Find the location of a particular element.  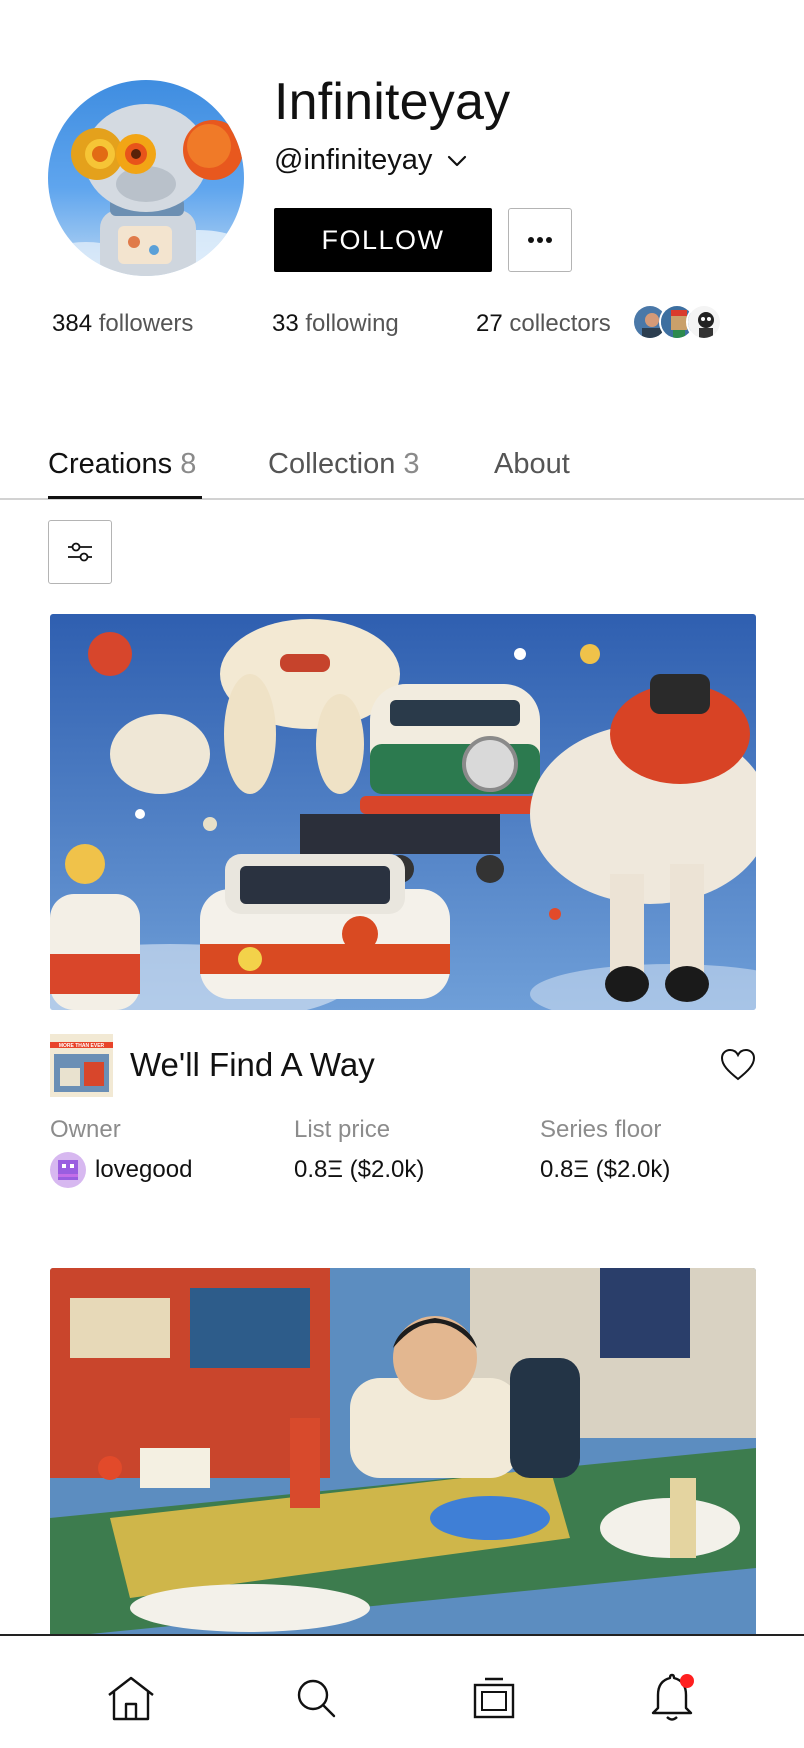

owner-avatar is located at coordinates (68, 1170).